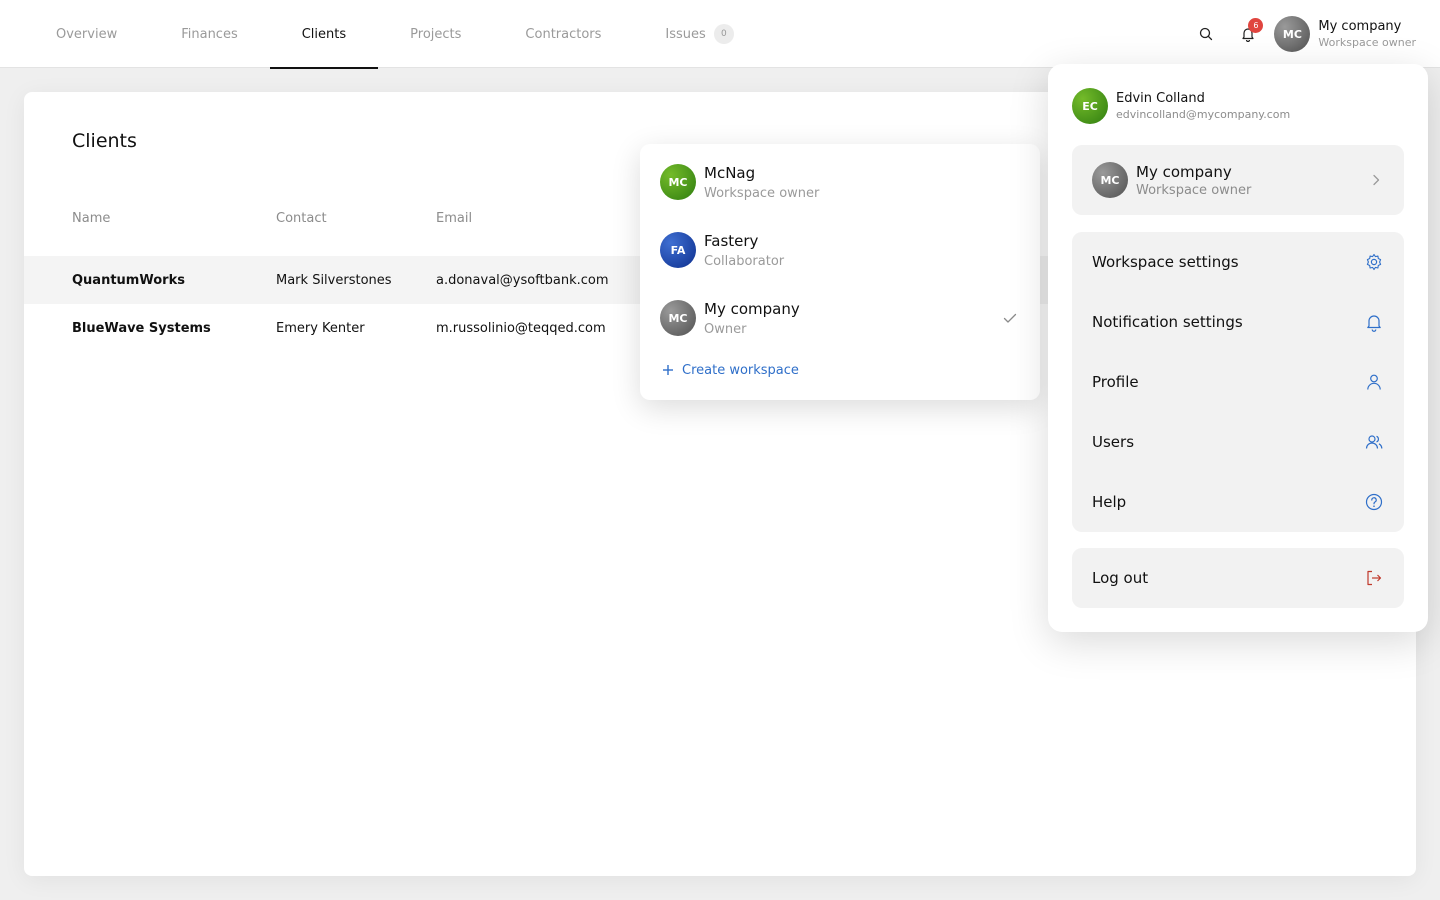 Image resolution: width=1440 pixels, height=900 pixels. I want to click on create-workspace-button: Create workspace, so click(729, 370).